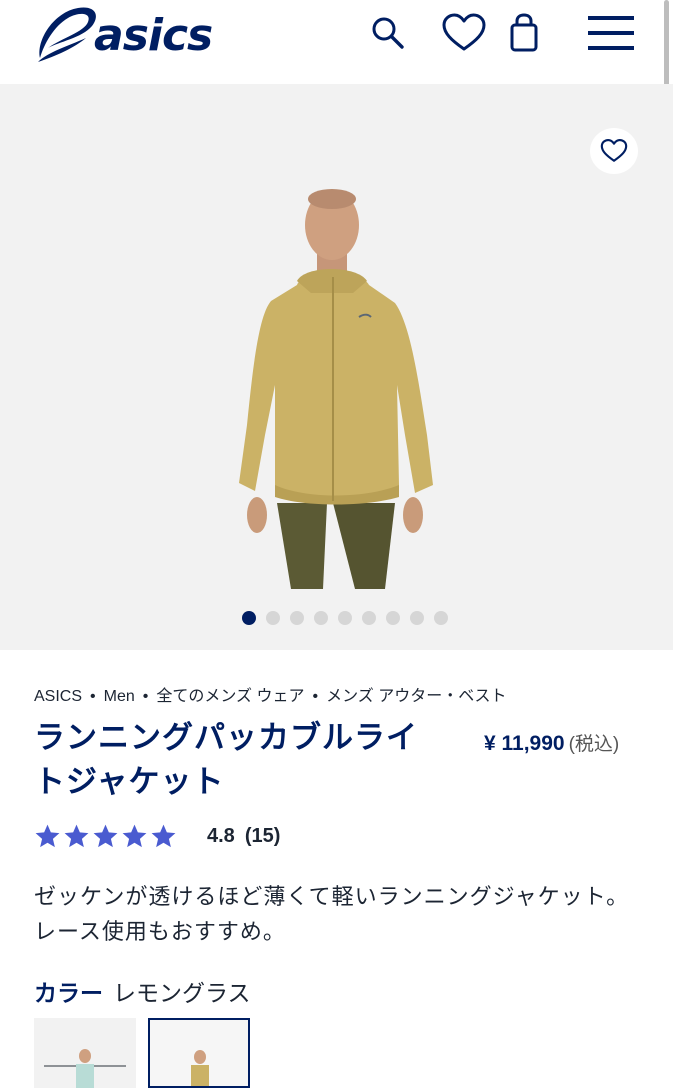 The height and width of the screenshot is (1088, 673). I want to click on color-label: カラー, so click(68, 994).